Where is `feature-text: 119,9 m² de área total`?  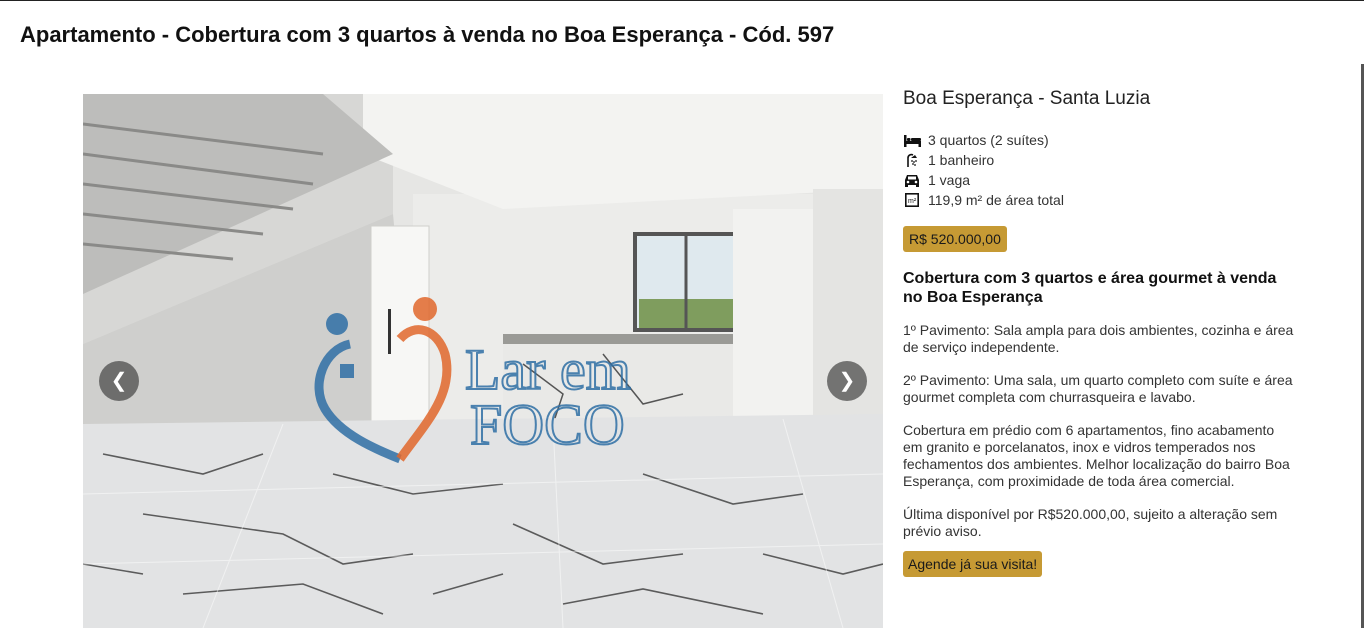 feature-text: 119,9 m² de área total is located at coordinates (996, 200).